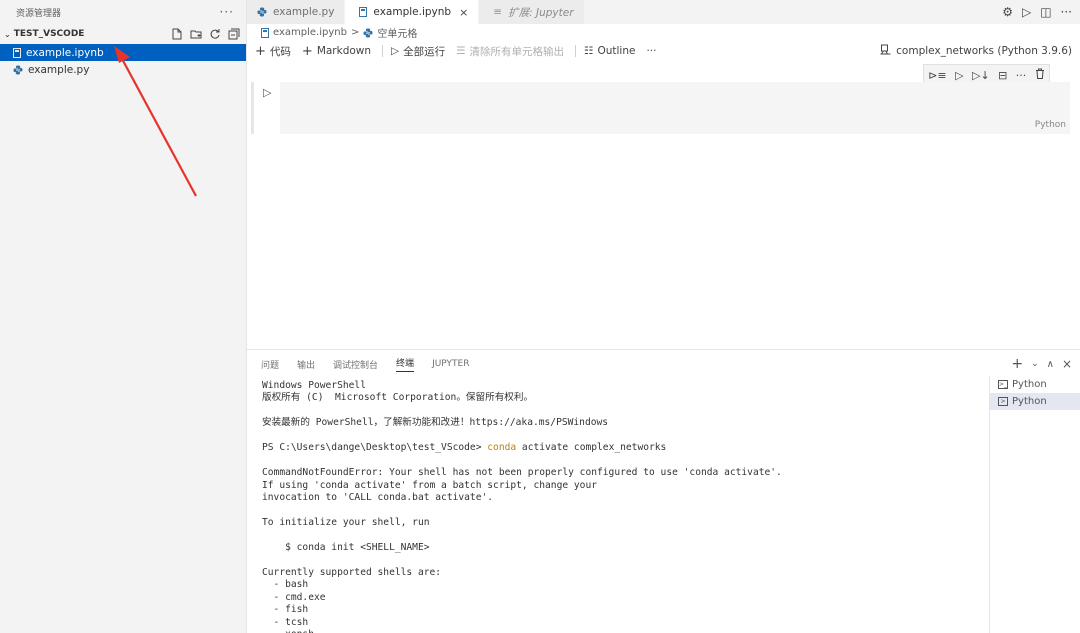 Image resolution: width=1080 pixels, height=633 pixels. I want to click on cell-more-icon: ···, so click(1021, 75).